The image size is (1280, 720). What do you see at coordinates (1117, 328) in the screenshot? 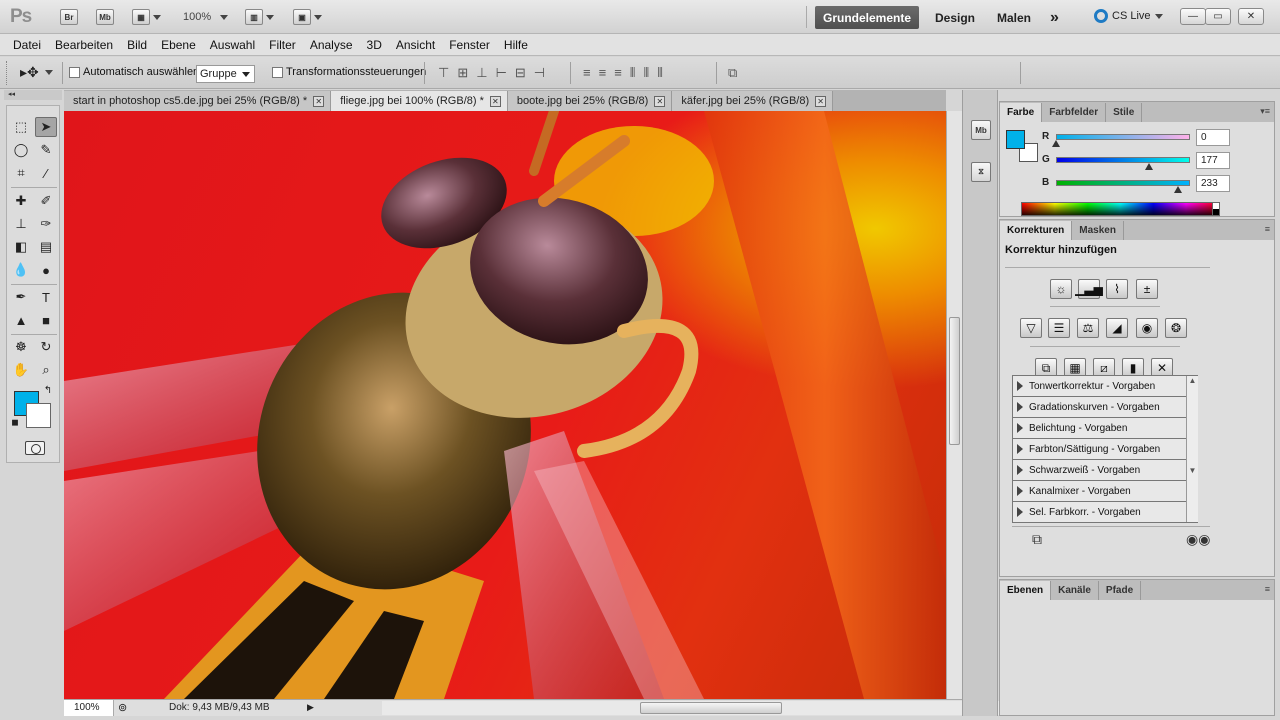
I see `black-white-icon: ◢` at bounding box center [1117, 328].